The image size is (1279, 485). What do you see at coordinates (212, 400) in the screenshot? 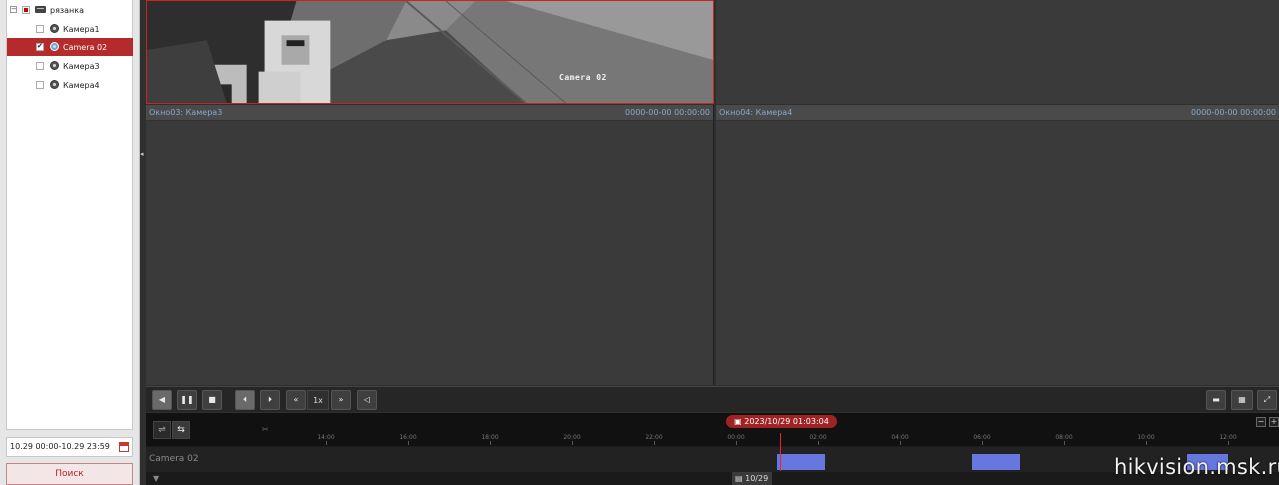
I see `stop-button: ■` at bounding box center [212, 400].